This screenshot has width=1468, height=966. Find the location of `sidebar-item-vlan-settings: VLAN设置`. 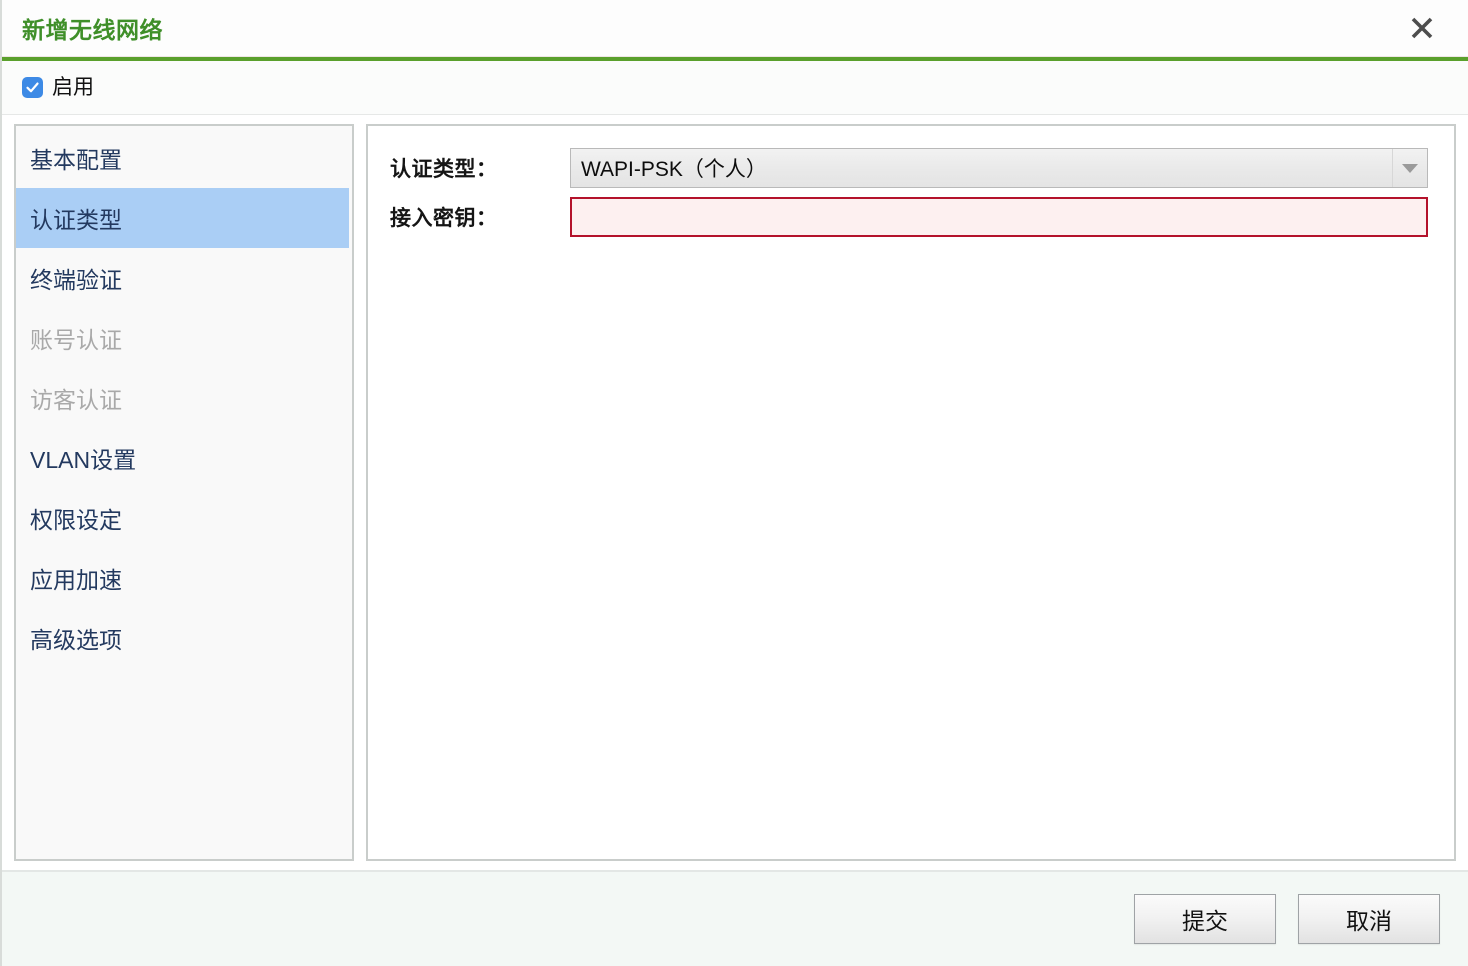

sidebar-item-vlan-settings: VLAN设置 is located at coordinates (182, 458).